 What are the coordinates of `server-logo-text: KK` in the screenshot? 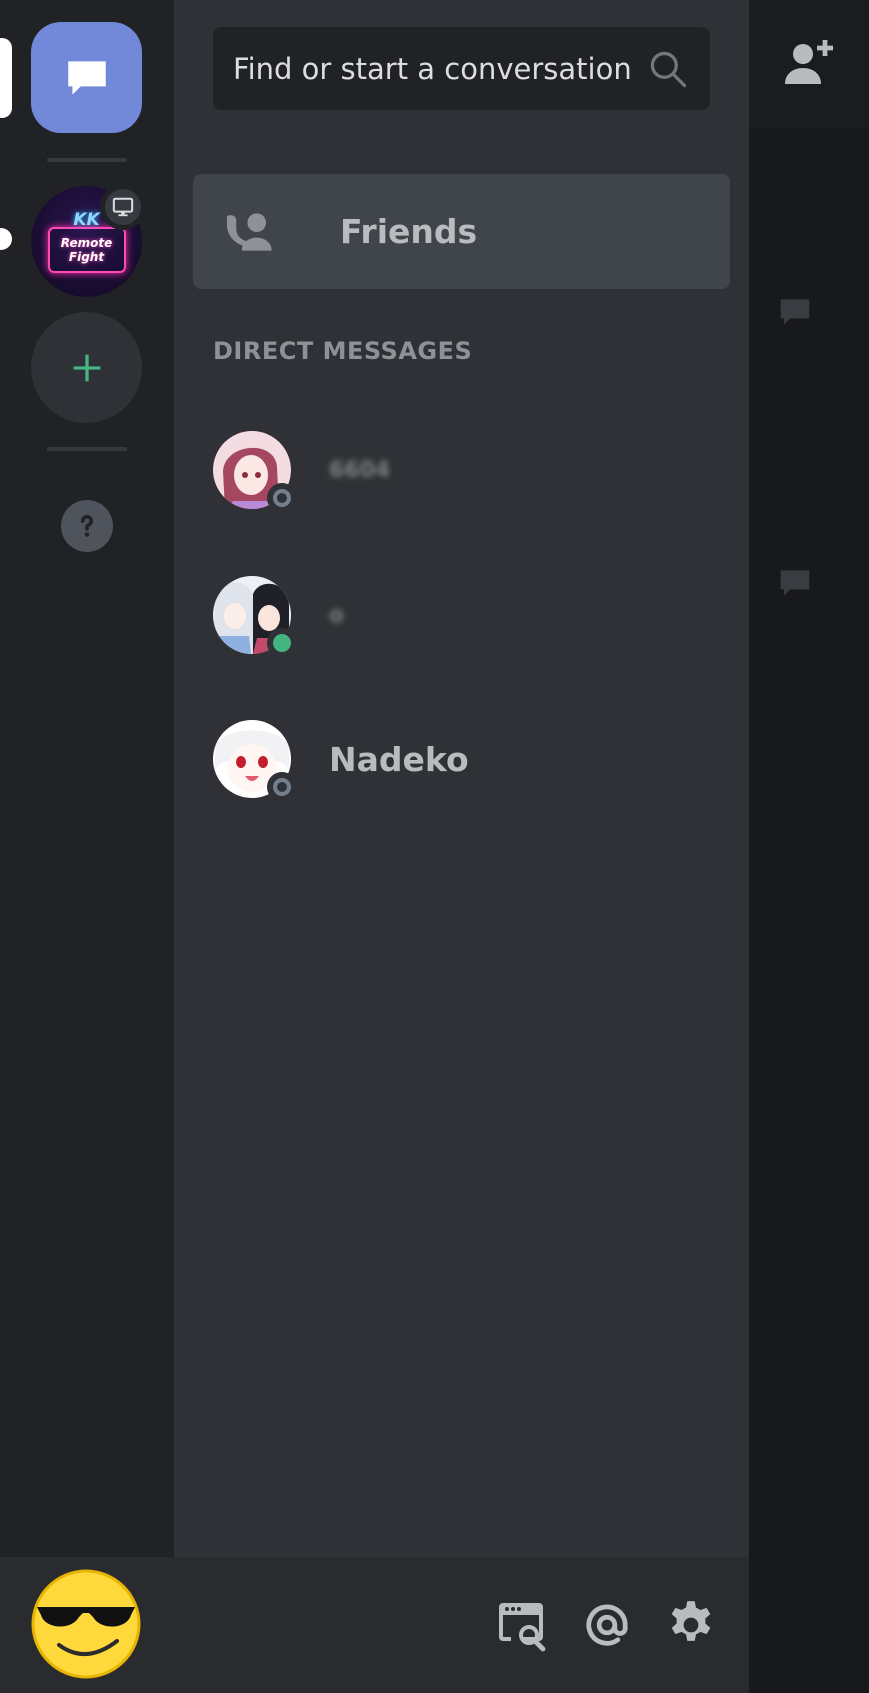 It's located at (86, 219).